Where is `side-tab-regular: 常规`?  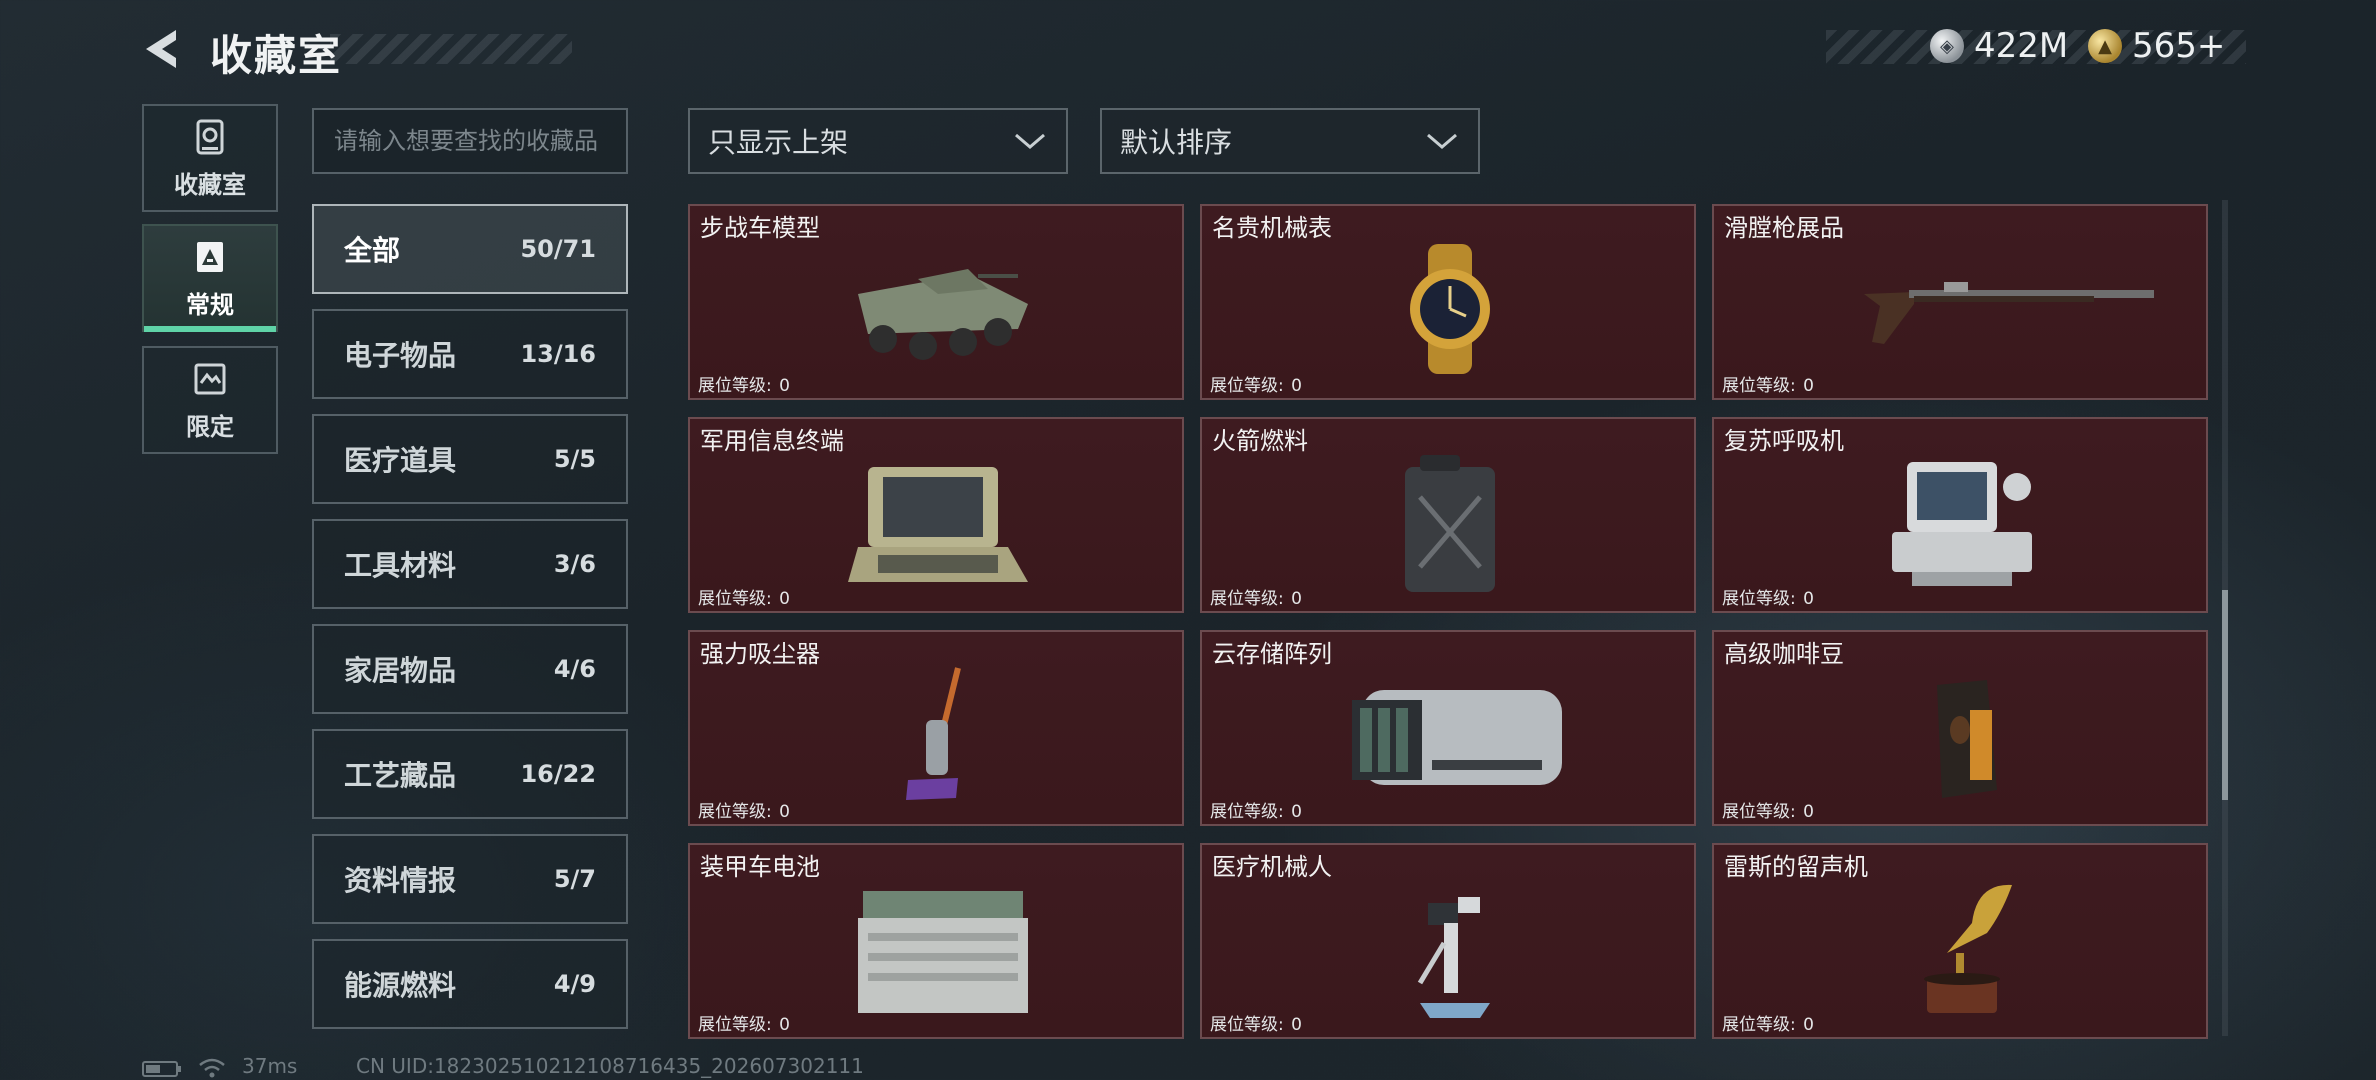
side-tab-regular: 常规 is located at coordinates (210, 278).